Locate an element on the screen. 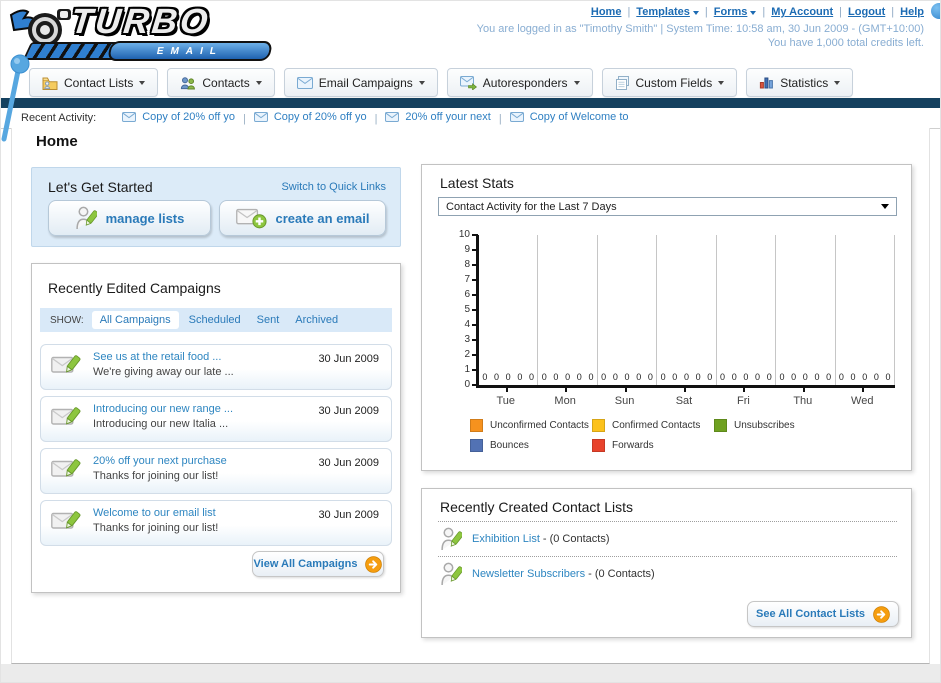 This screenshot has height=683, width=941. folder-icon is located at coordinates (50, 83).